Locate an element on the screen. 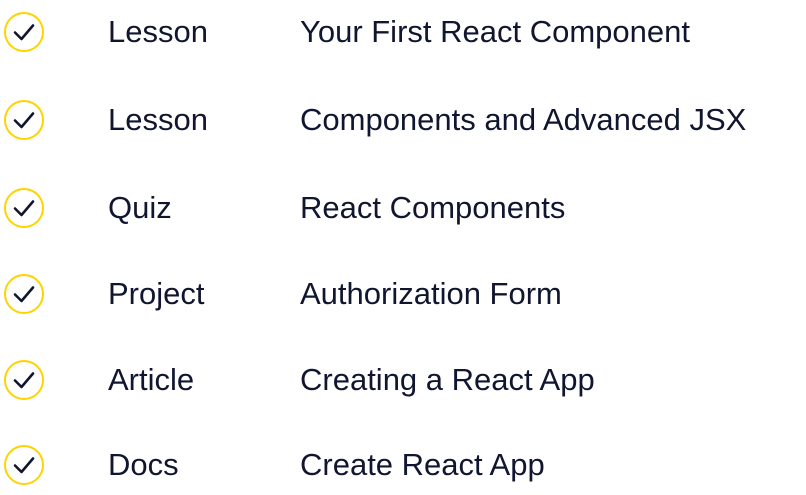 This screenshot has width=806, height=495. syllabus-item: Lesson Components and Advanced JSX is located at coordinates (403, 120).